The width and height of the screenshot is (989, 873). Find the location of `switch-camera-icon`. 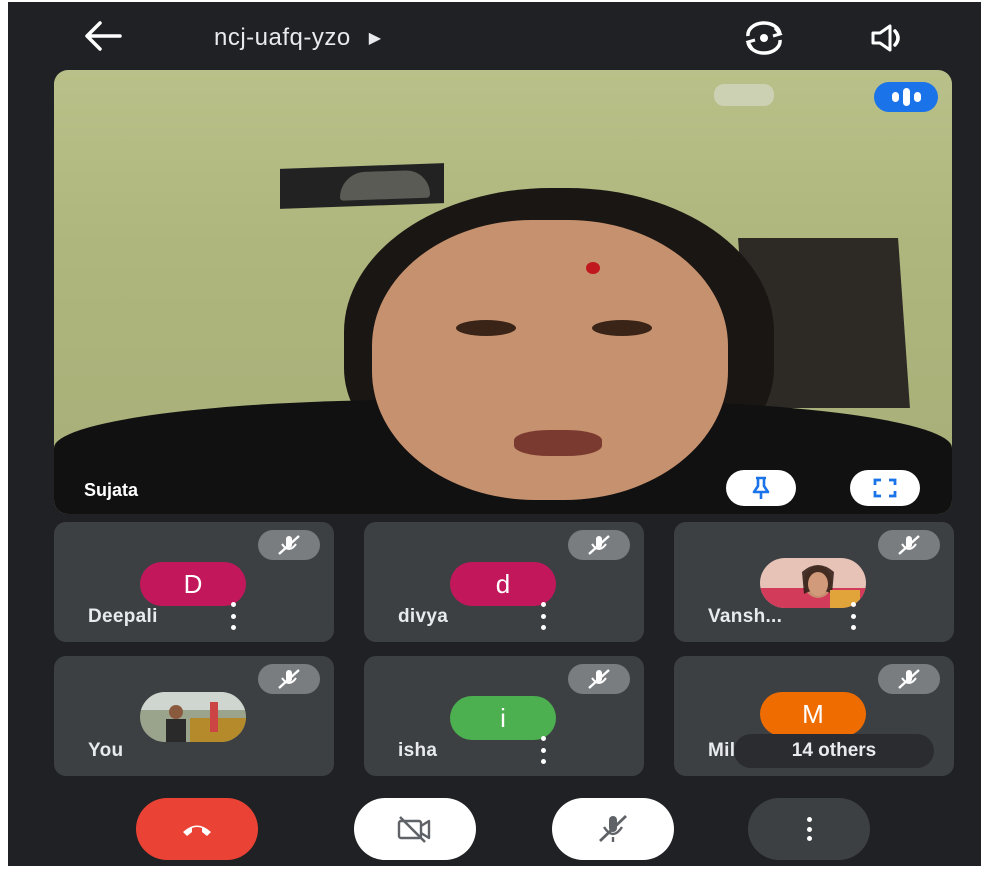

switch-camera-icon is located at coordinates (764, 38).